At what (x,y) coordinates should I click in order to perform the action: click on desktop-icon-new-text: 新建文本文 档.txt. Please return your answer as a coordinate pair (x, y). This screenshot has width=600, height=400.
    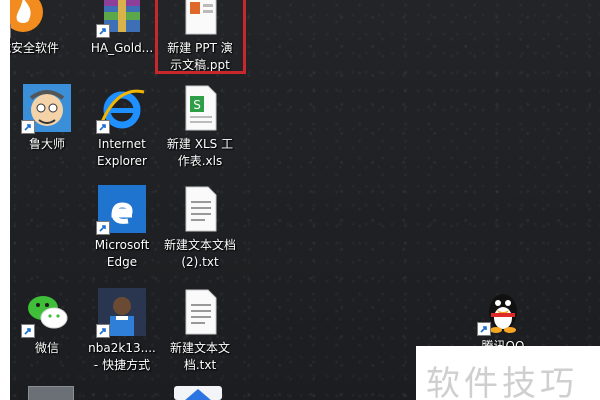
    Looking at the image, I should click on (200, 331).